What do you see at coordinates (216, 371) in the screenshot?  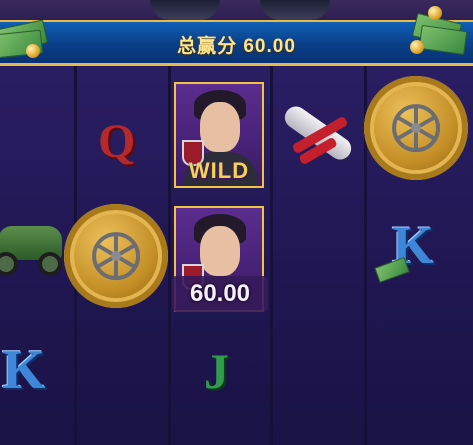 I see `symbol-j: J` at bounding box center [216, 371].